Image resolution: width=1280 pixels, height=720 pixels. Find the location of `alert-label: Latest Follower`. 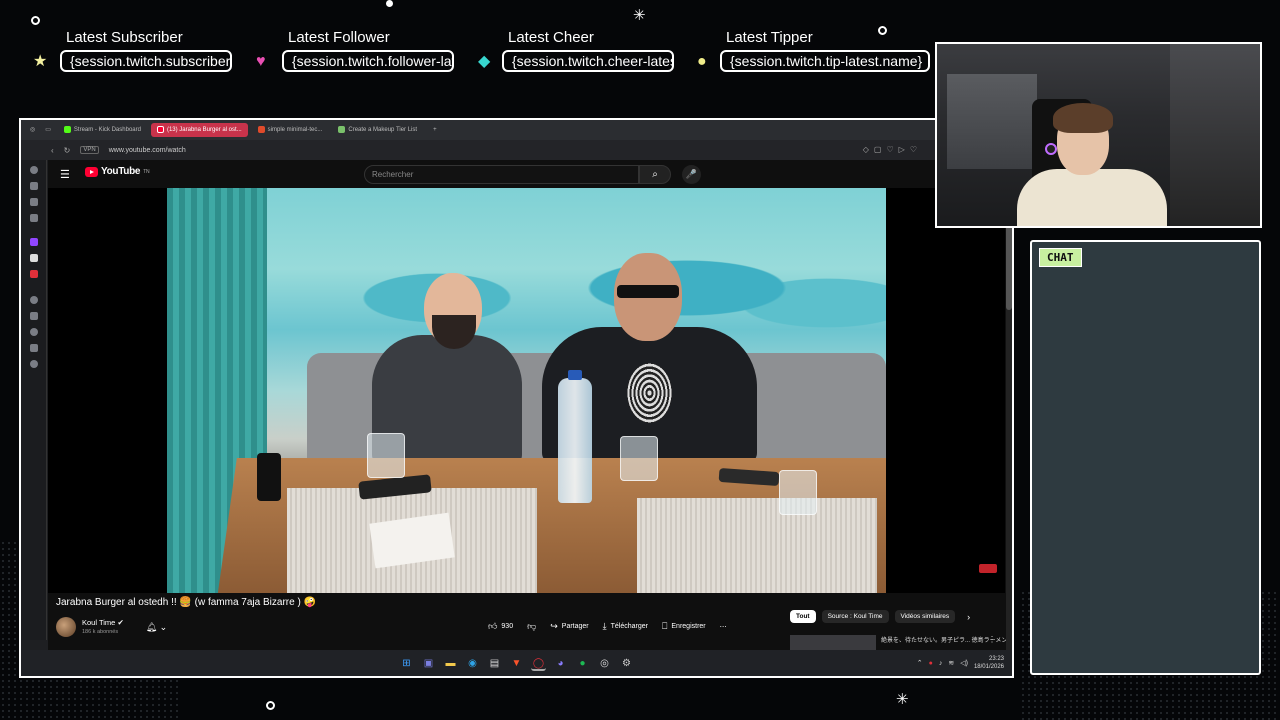

alert-label: Latest Follower is located at coordinates (339, 37).